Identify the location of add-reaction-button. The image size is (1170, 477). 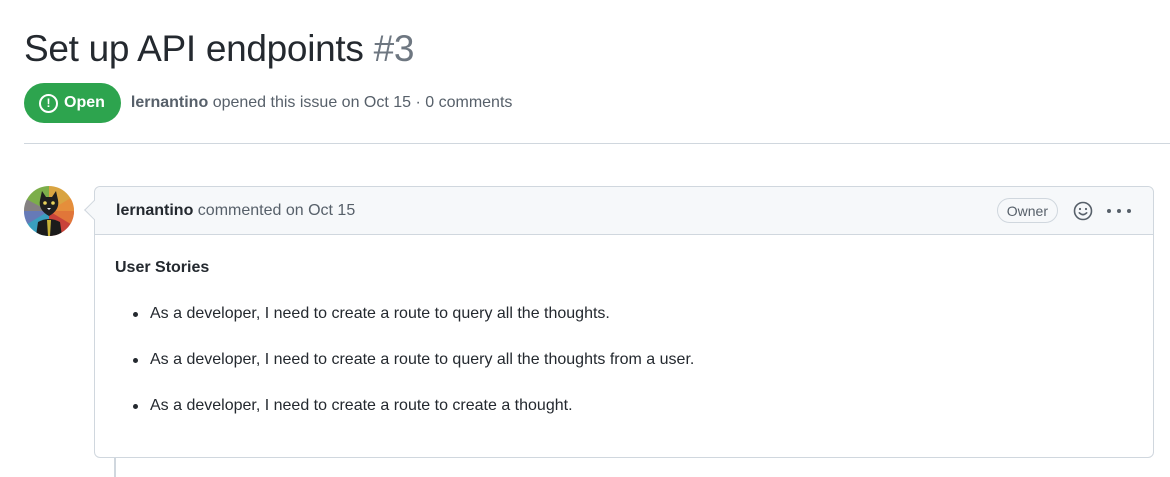
(1083, 211).